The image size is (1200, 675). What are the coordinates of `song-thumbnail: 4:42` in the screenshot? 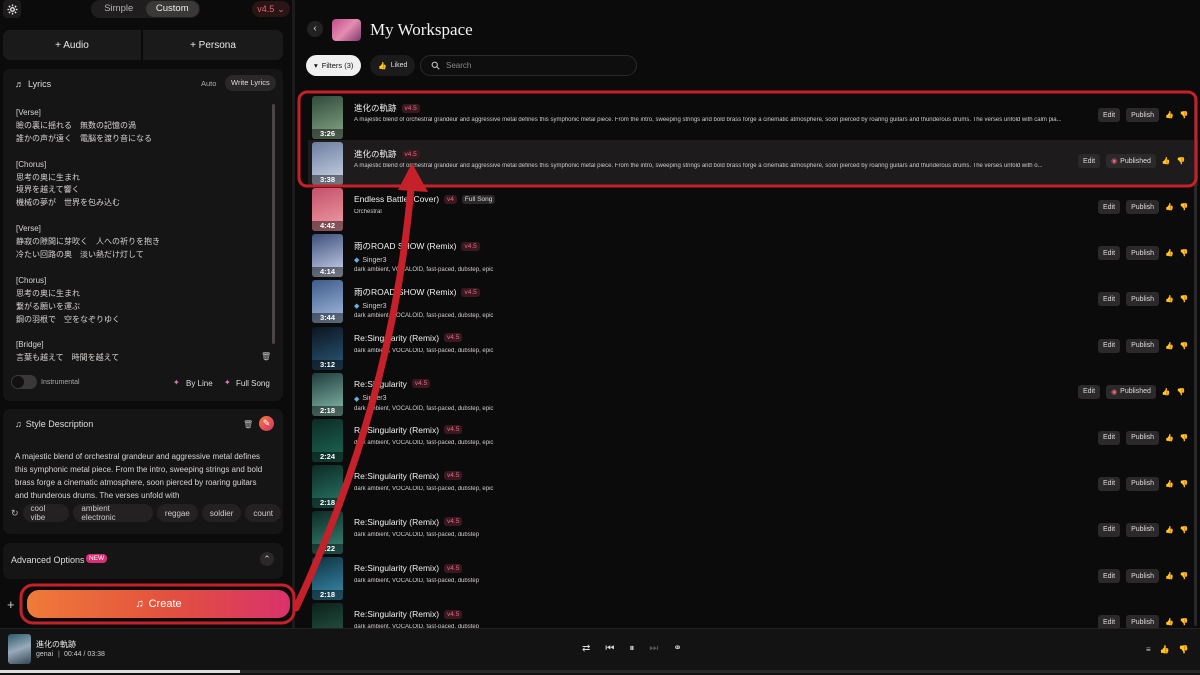 It's located at (327, 210).